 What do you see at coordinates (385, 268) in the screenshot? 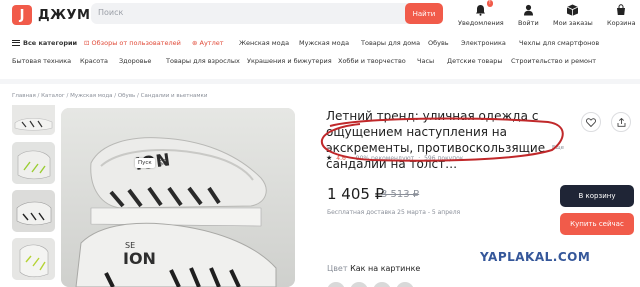
I see `color-value: Как на картинке` at bounding box center [385, 268].